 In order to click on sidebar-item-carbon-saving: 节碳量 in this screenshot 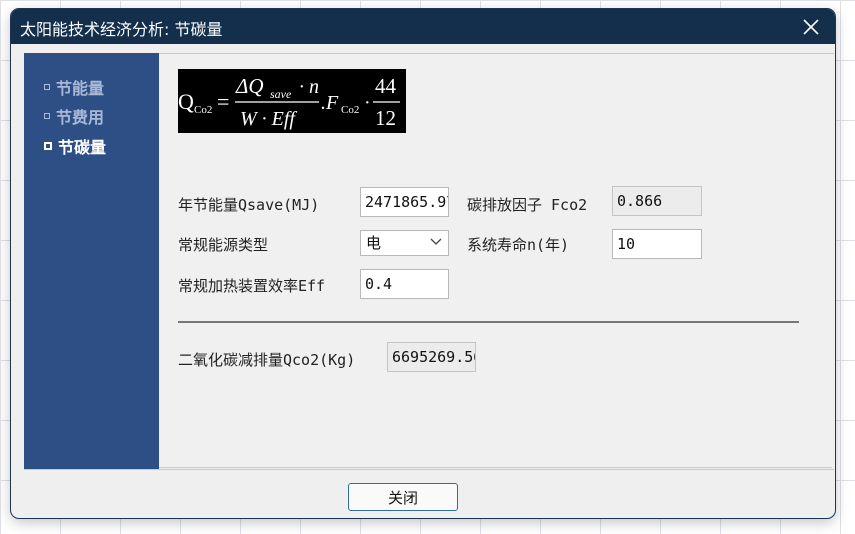, I will do `click(75, 146)`.